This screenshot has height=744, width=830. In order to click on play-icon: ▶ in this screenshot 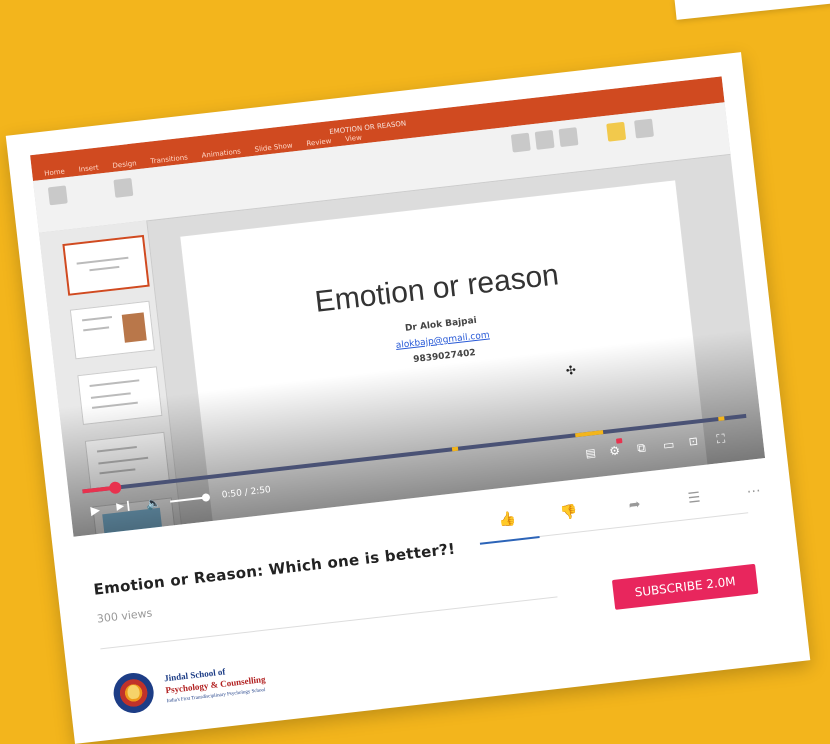, I will do `click(95, 510)`.